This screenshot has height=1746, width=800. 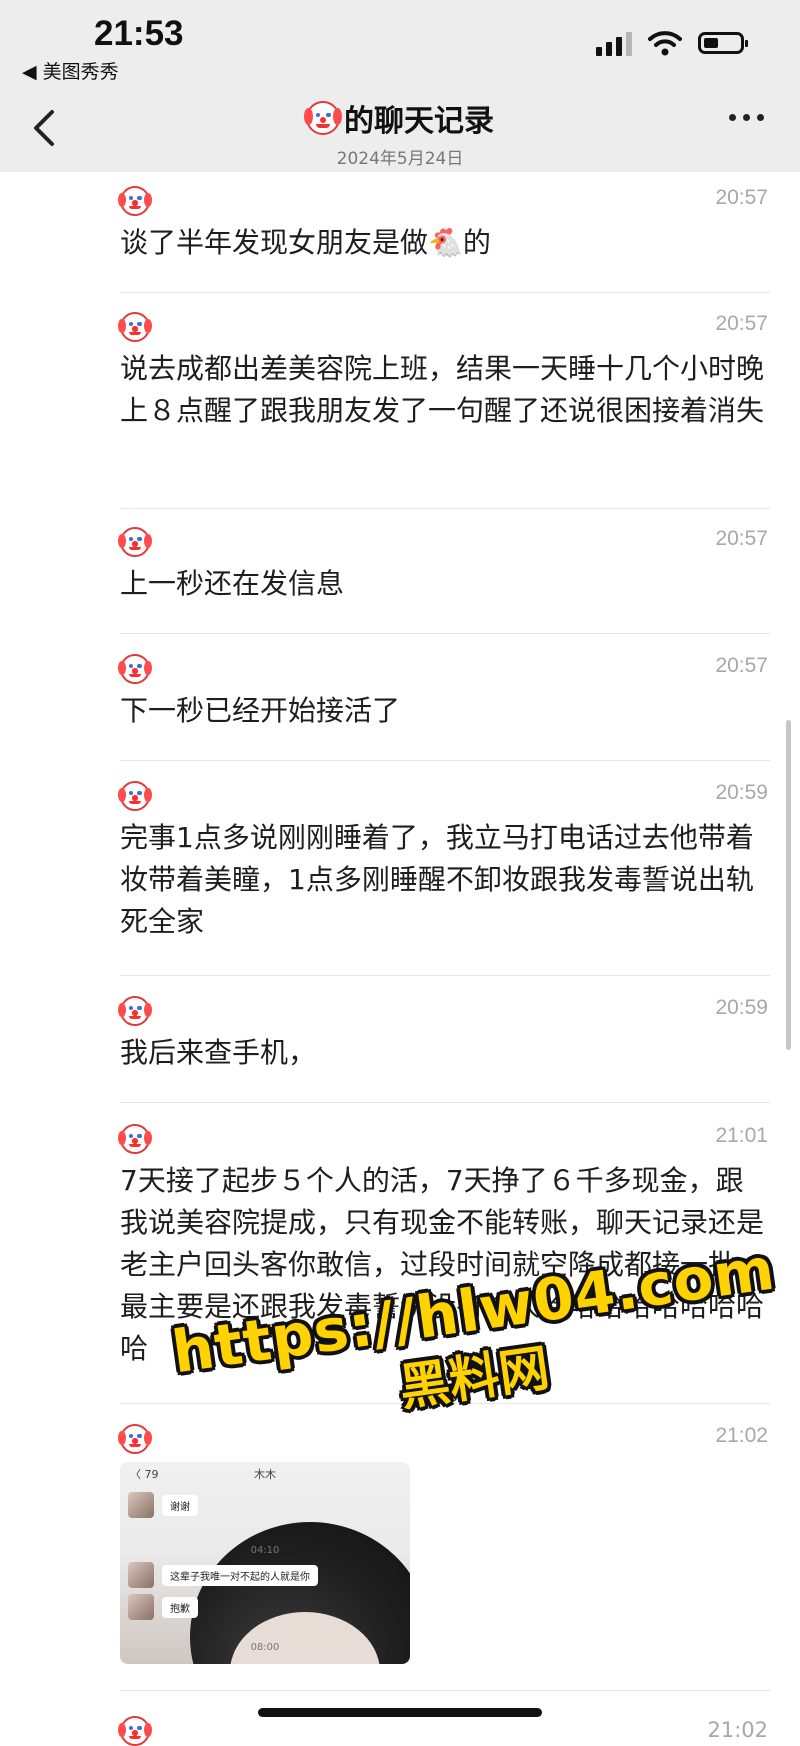 What do you see at coordinates (260, 710) in the screenshot?
I see `message-text: 下一秒已经开始接活了` at bounding box center [260, 710].